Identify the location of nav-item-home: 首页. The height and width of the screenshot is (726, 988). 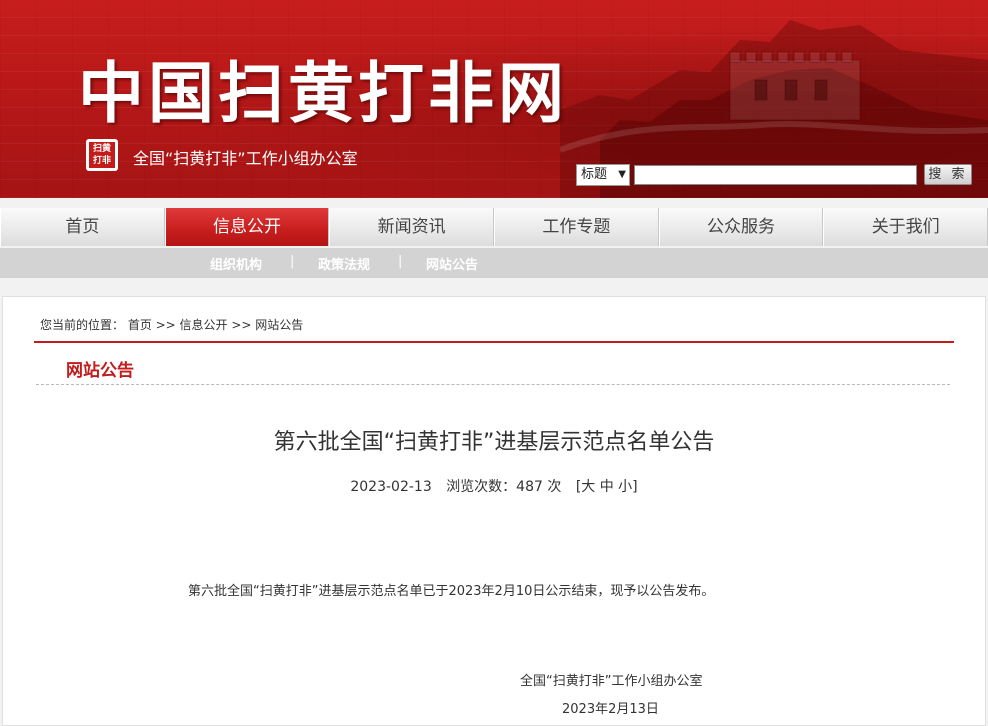
(82, 227).